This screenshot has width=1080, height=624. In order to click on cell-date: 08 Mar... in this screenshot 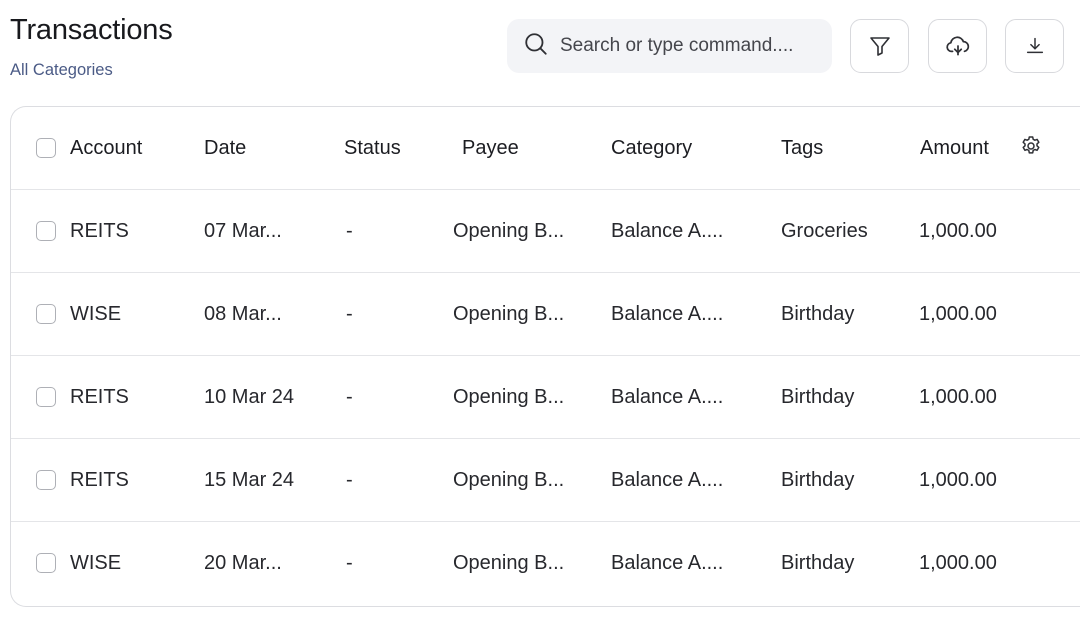, I will do `click(243, 313)`.